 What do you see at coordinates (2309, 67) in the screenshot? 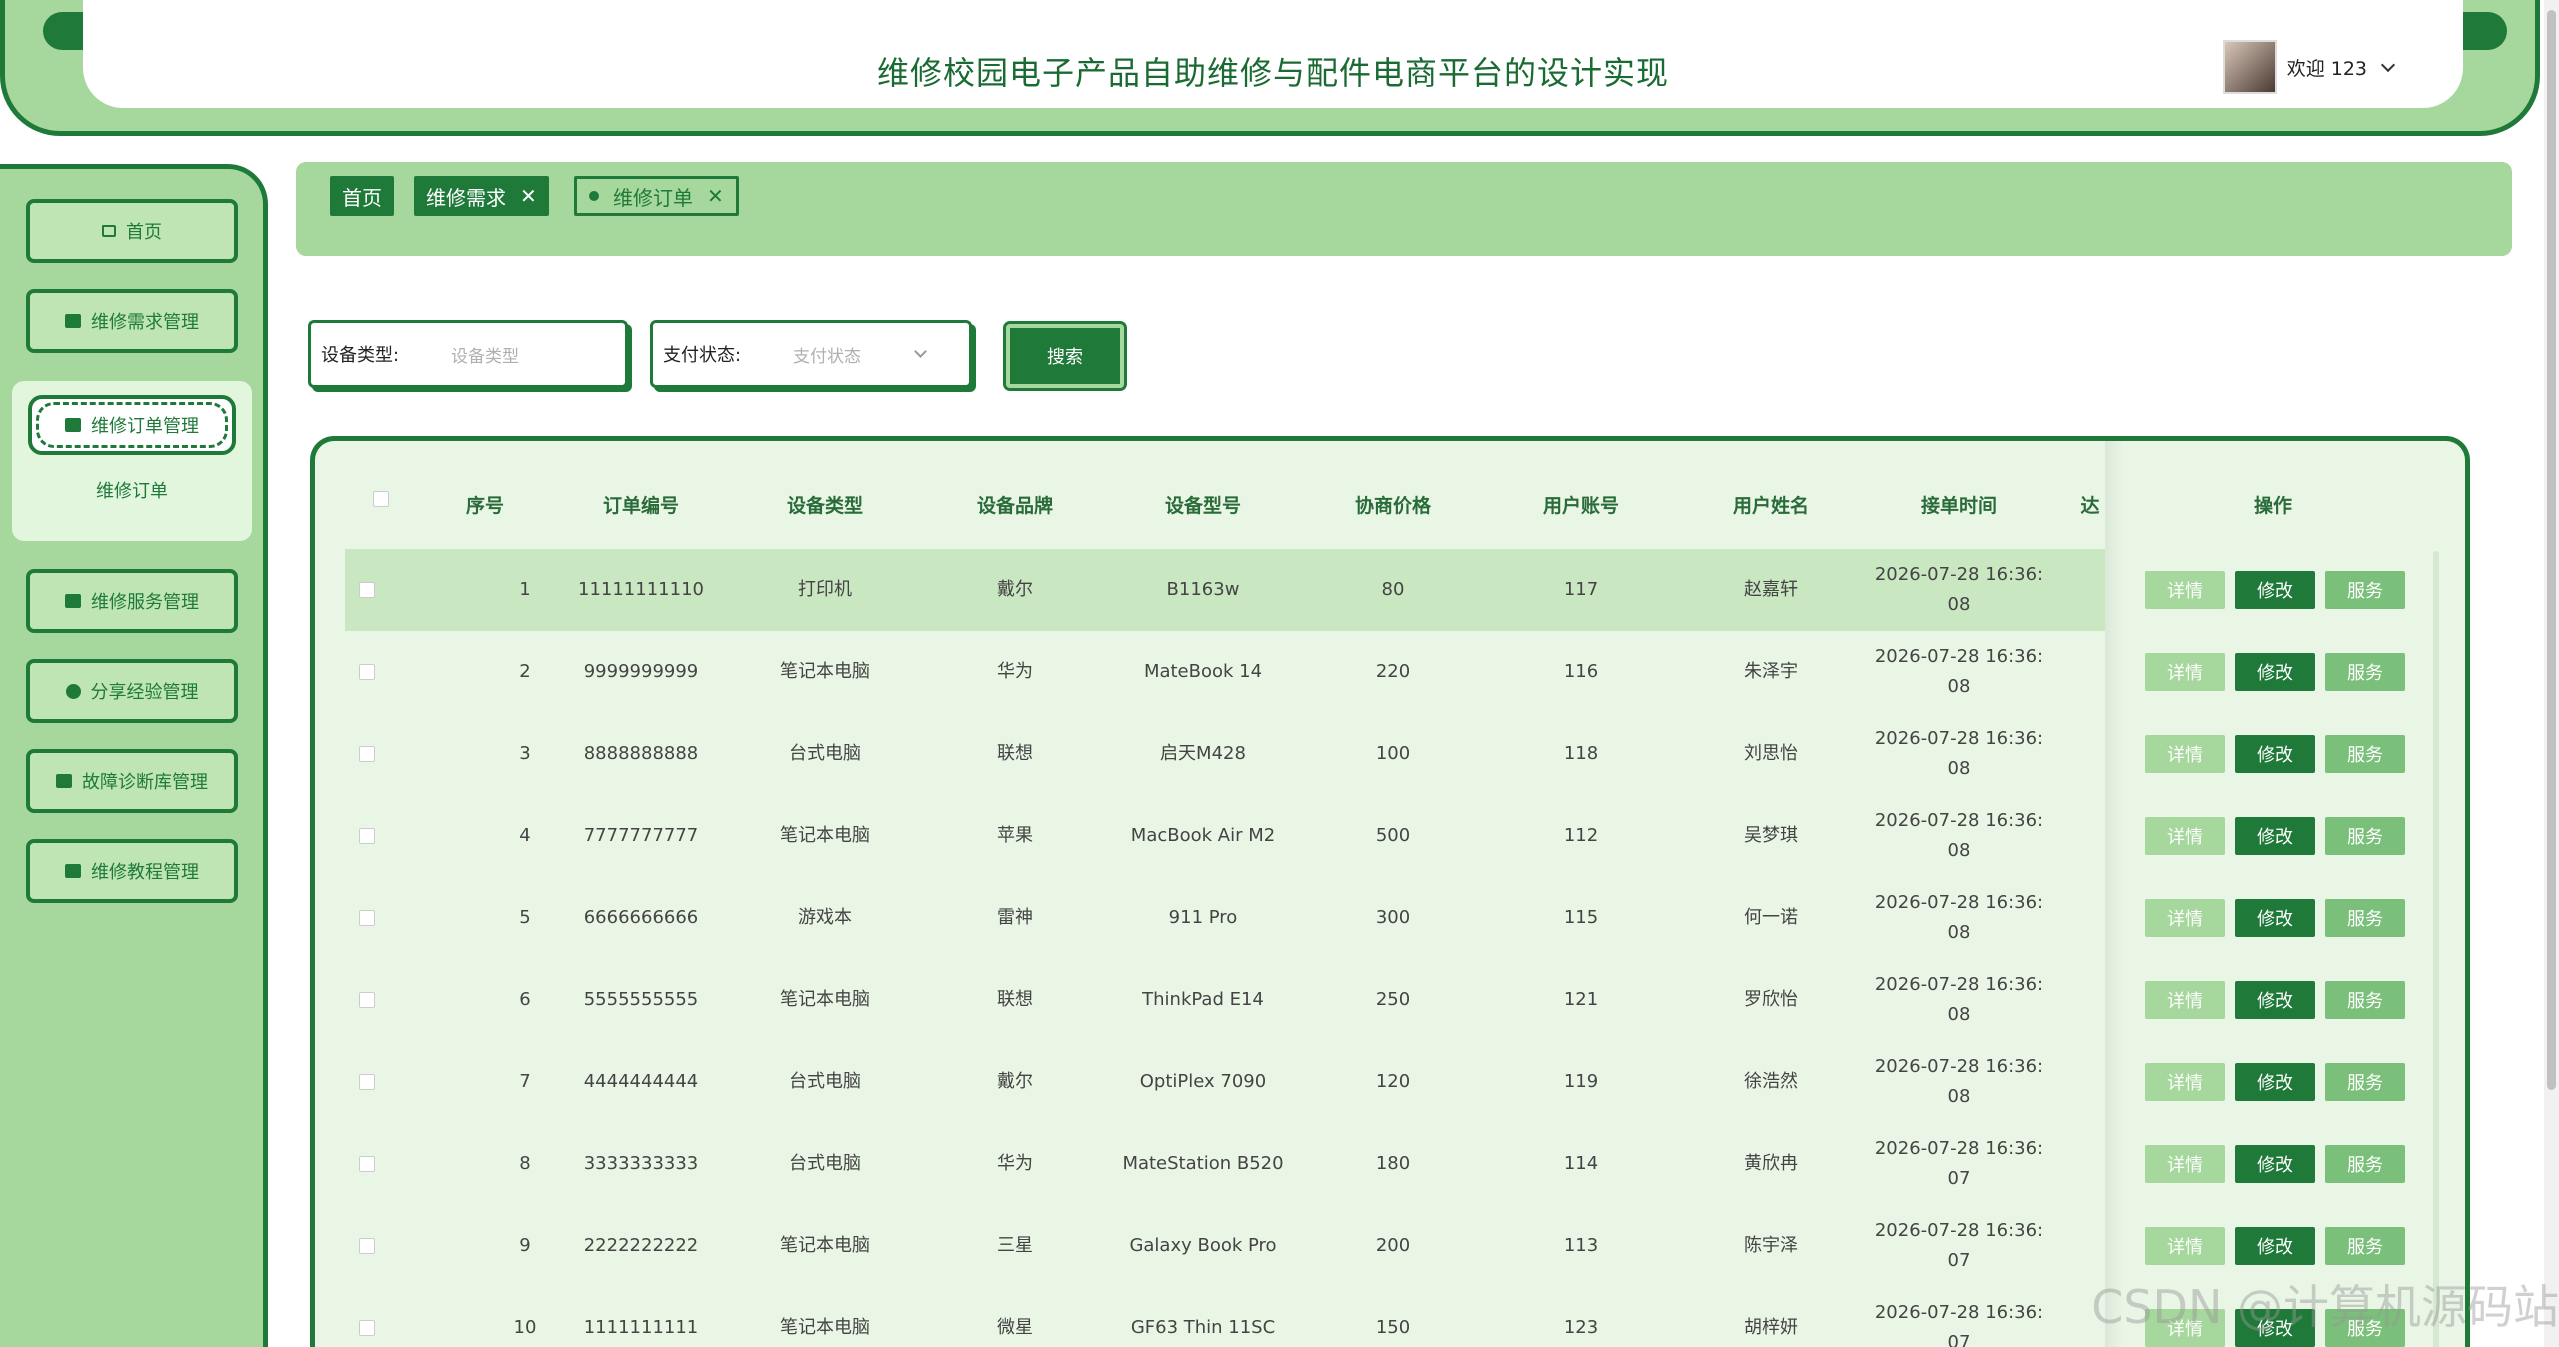
I see `user-menu: 欢迎 123` at bounding box center [2309, 67].